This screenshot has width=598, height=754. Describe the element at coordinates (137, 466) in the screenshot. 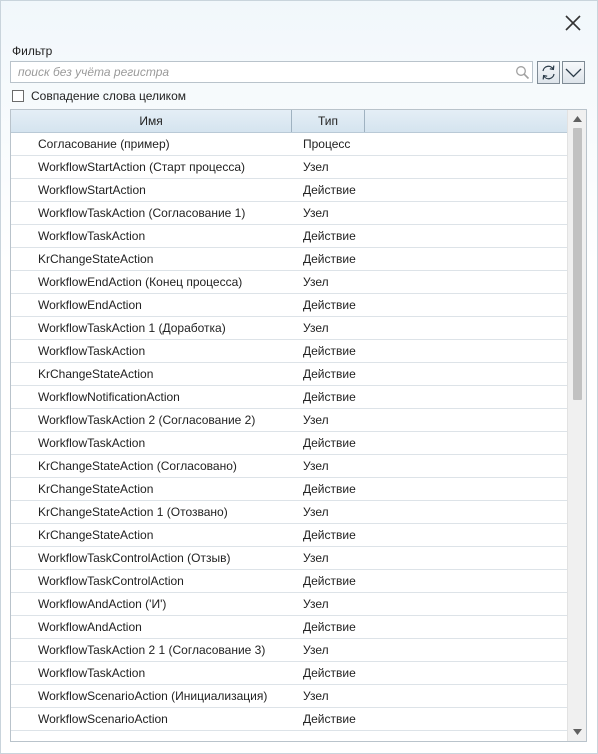

I see `cell-name: KrChangeStateAction (Согласовано)` at that location.